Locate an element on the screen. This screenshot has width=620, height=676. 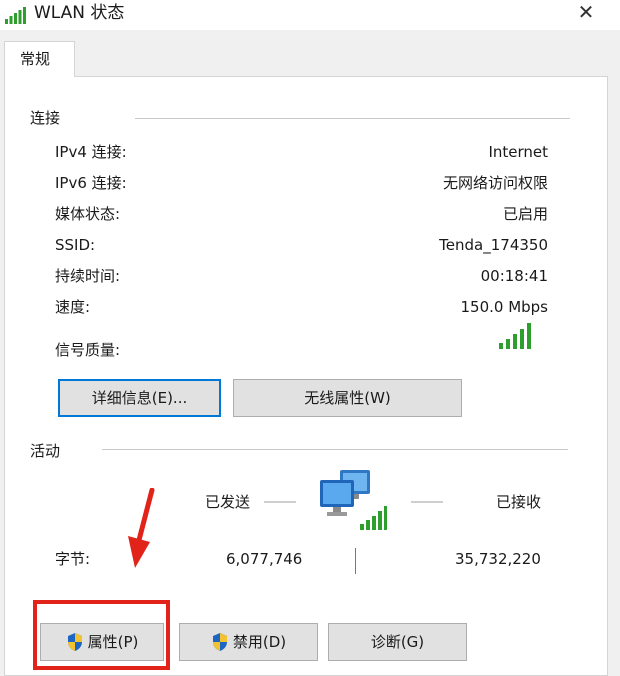
diagnose-button-label: 诊断(G) is located at coordinates (397, 642).